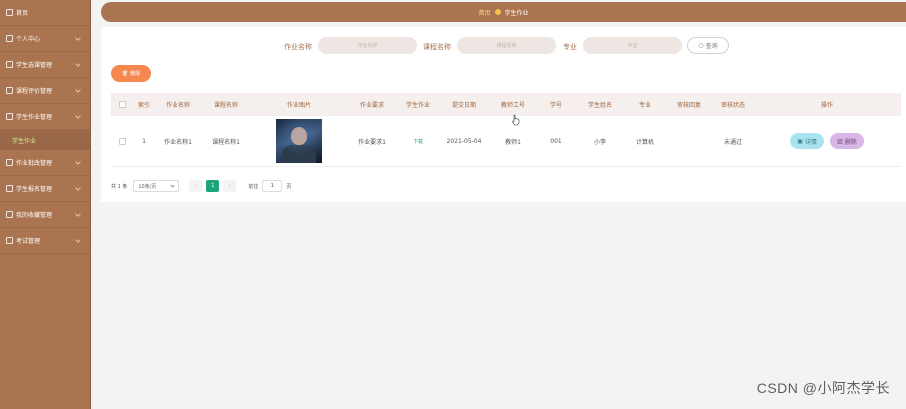 The height and width of the screenshot is (409, 906). Describe the element at coordinates (418, 141) in the screenshot. I see `download-link: 下载` at that location.